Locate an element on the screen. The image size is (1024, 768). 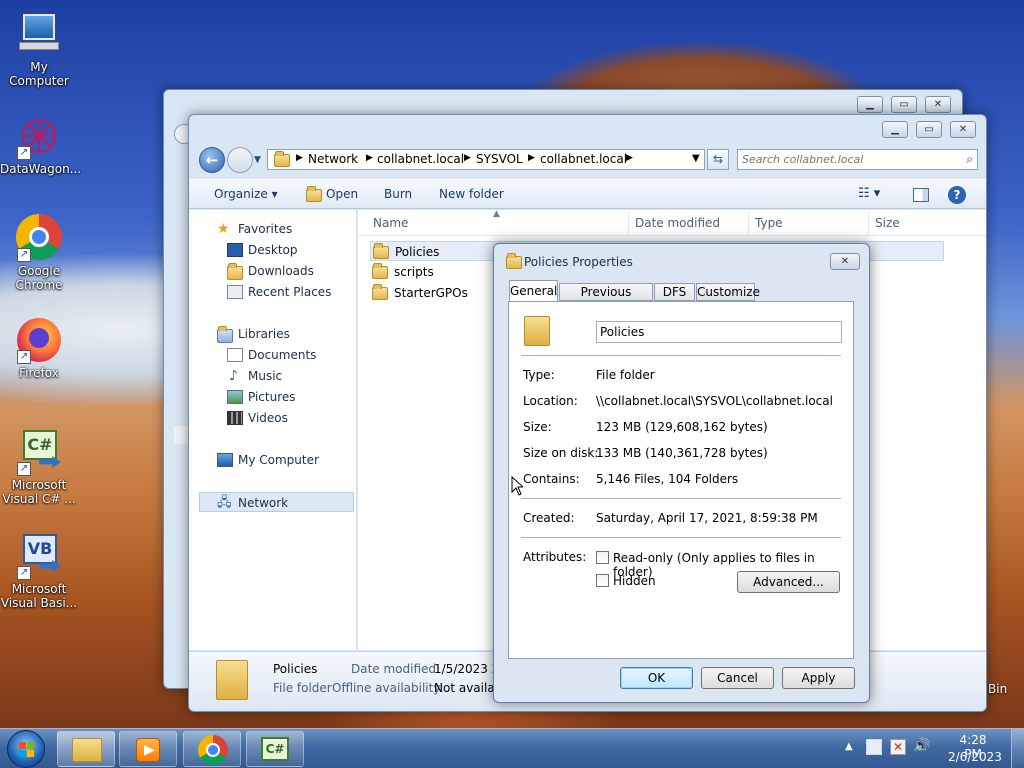
folder-icon is located at coordinates (381, 251).